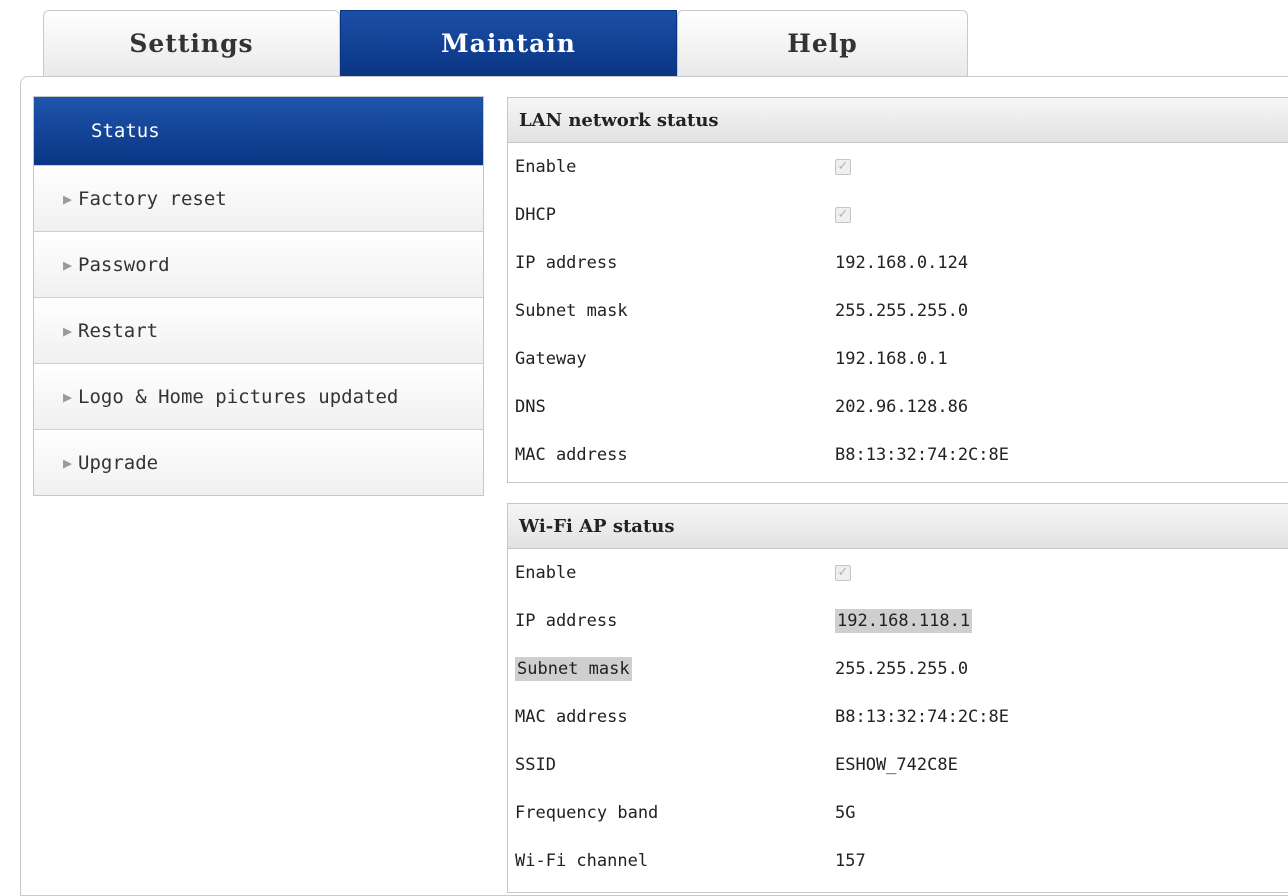 This screenshot has height=896, width=1288. I want to click on lan-gateway-row: Gateway 192.168.0.1, so click(898, 359).